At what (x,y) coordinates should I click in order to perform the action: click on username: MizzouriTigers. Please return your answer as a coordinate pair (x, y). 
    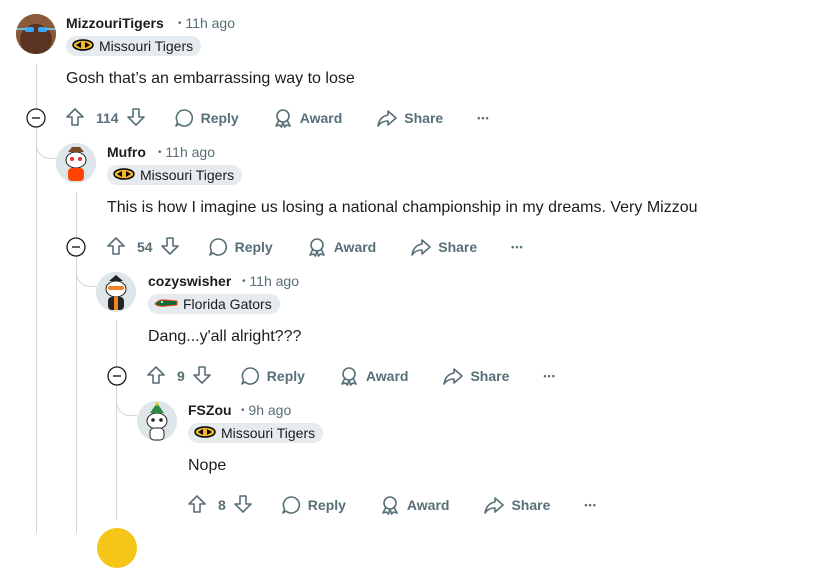
    Looking at the image, I should click on (115, 23).